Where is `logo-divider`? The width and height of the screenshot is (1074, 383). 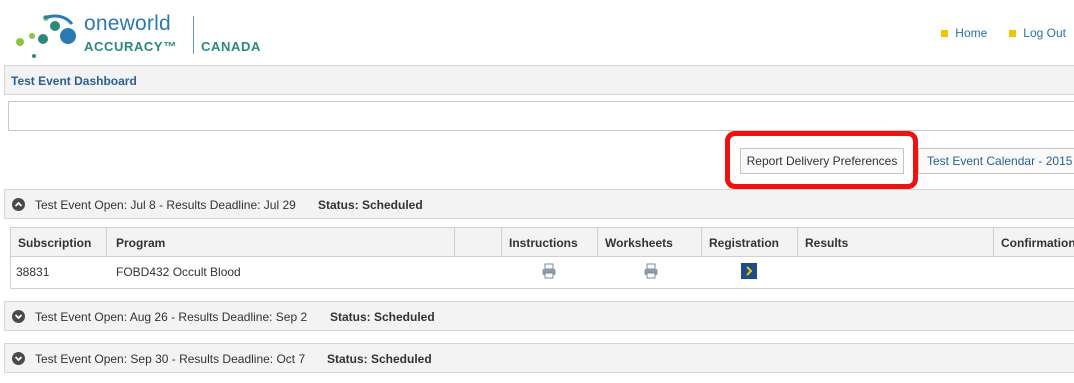 logo-divider is located at coordinates (193, 35).